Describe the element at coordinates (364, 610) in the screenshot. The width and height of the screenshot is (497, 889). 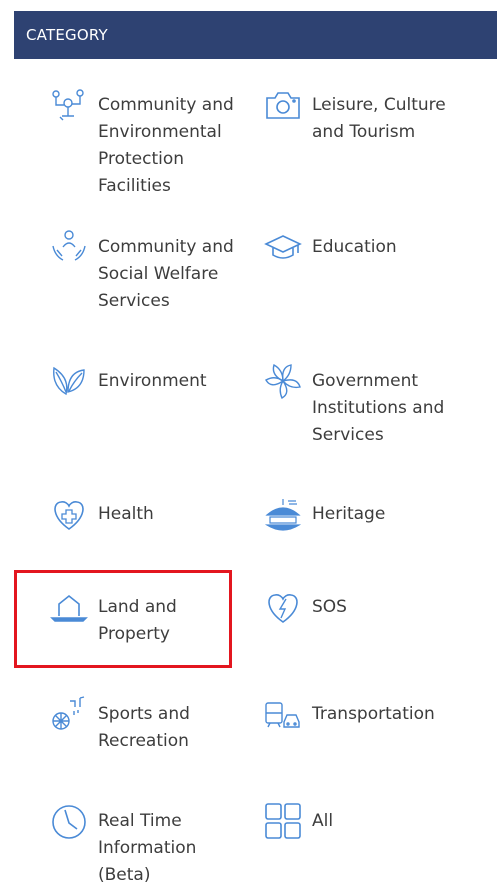
I see `category-sos: SOS` at that location.